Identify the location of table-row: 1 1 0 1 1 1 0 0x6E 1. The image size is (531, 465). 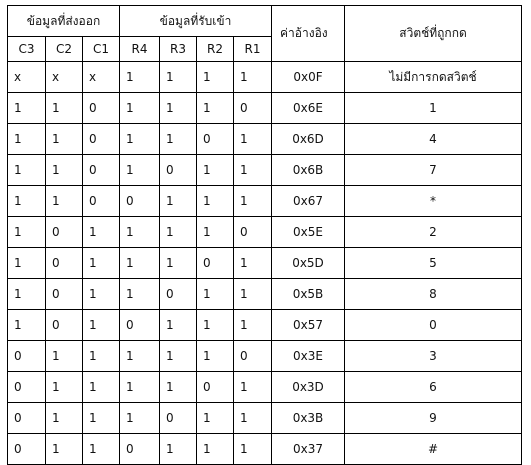
(264, 108).